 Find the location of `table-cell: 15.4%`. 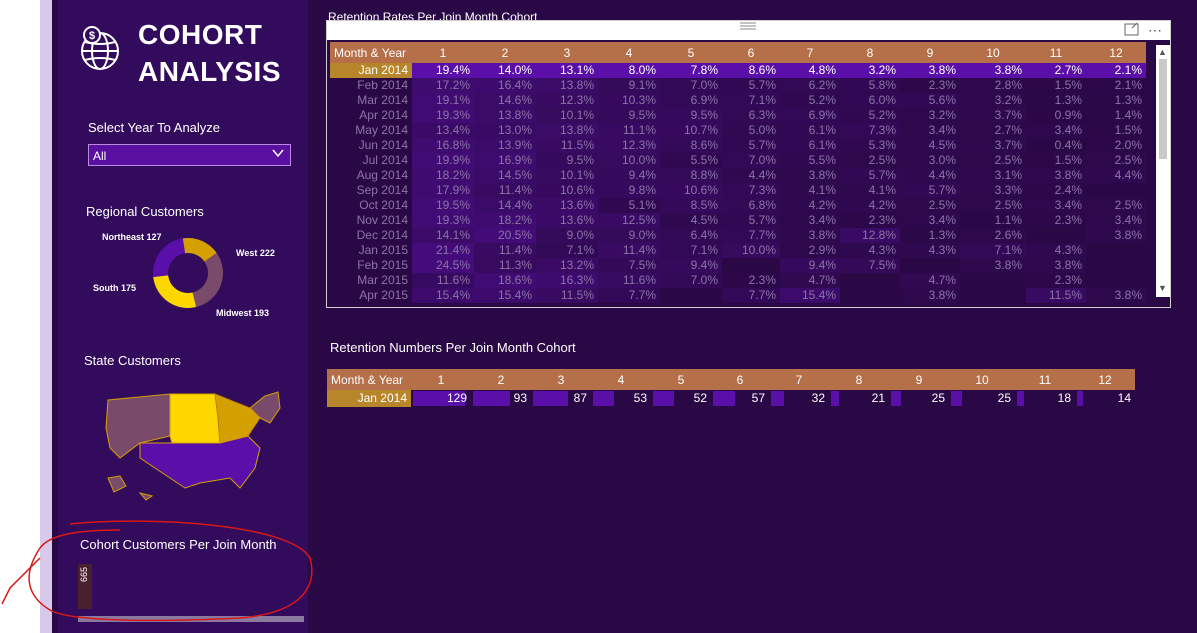

table-cell: 15.4% is located at coordinates (505, 295).